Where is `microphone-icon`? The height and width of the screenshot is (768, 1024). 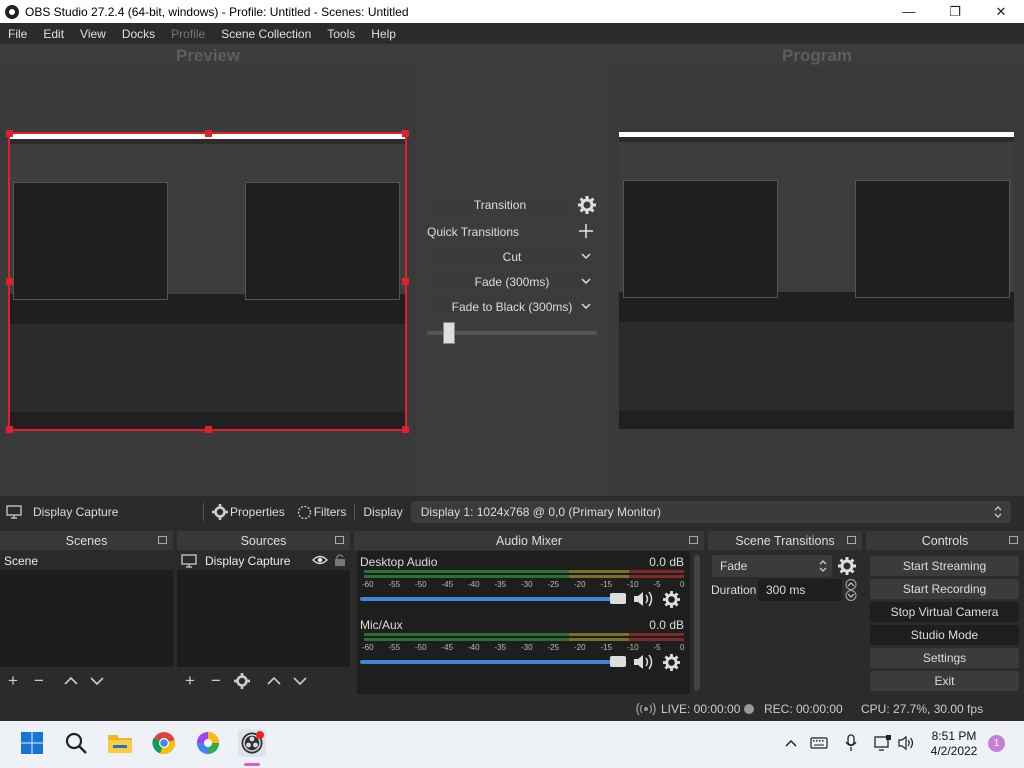
microphone-icon is located at coordinates (851, 743).